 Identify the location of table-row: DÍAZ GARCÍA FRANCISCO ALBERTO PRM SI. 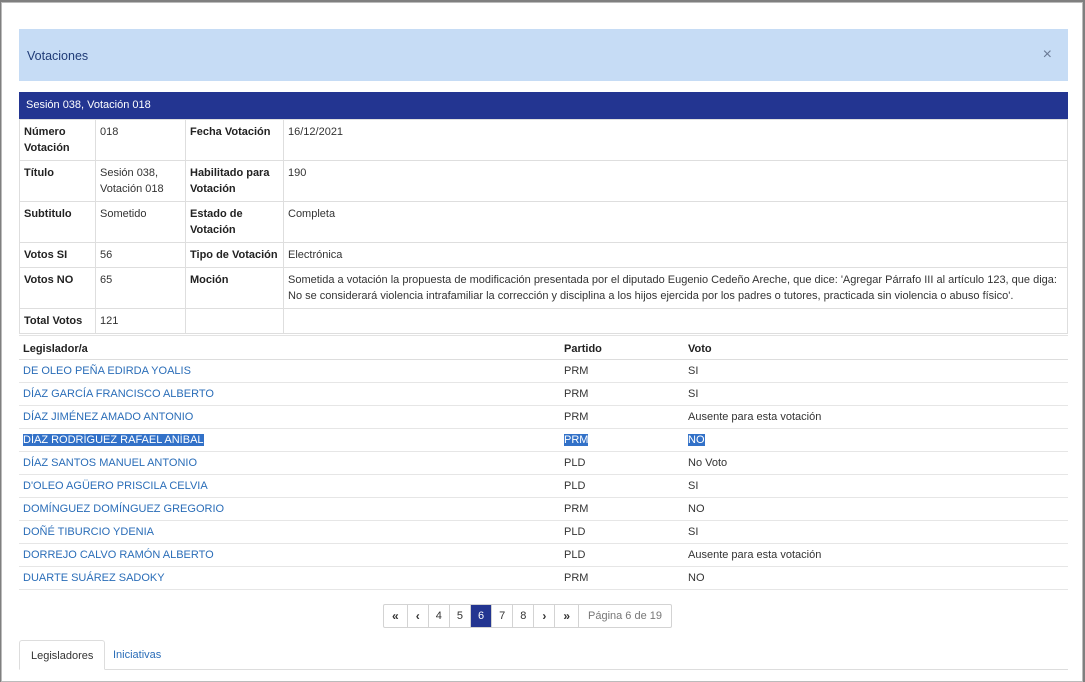
(543, 394).